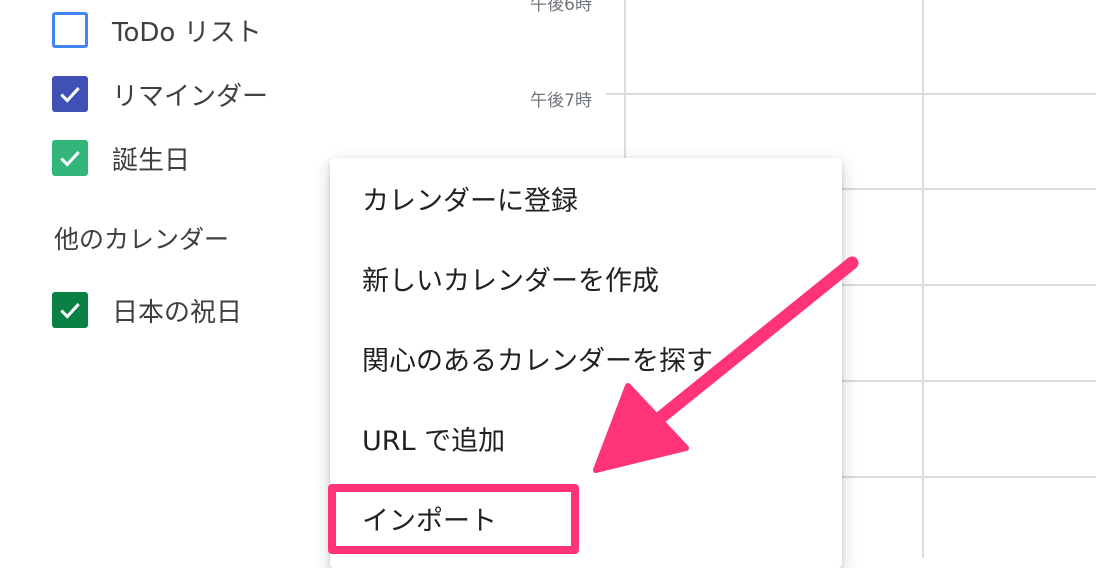 This screenshot has width=1096, height=568. I want to click on birthdays-checkbox, so click(70, 158).